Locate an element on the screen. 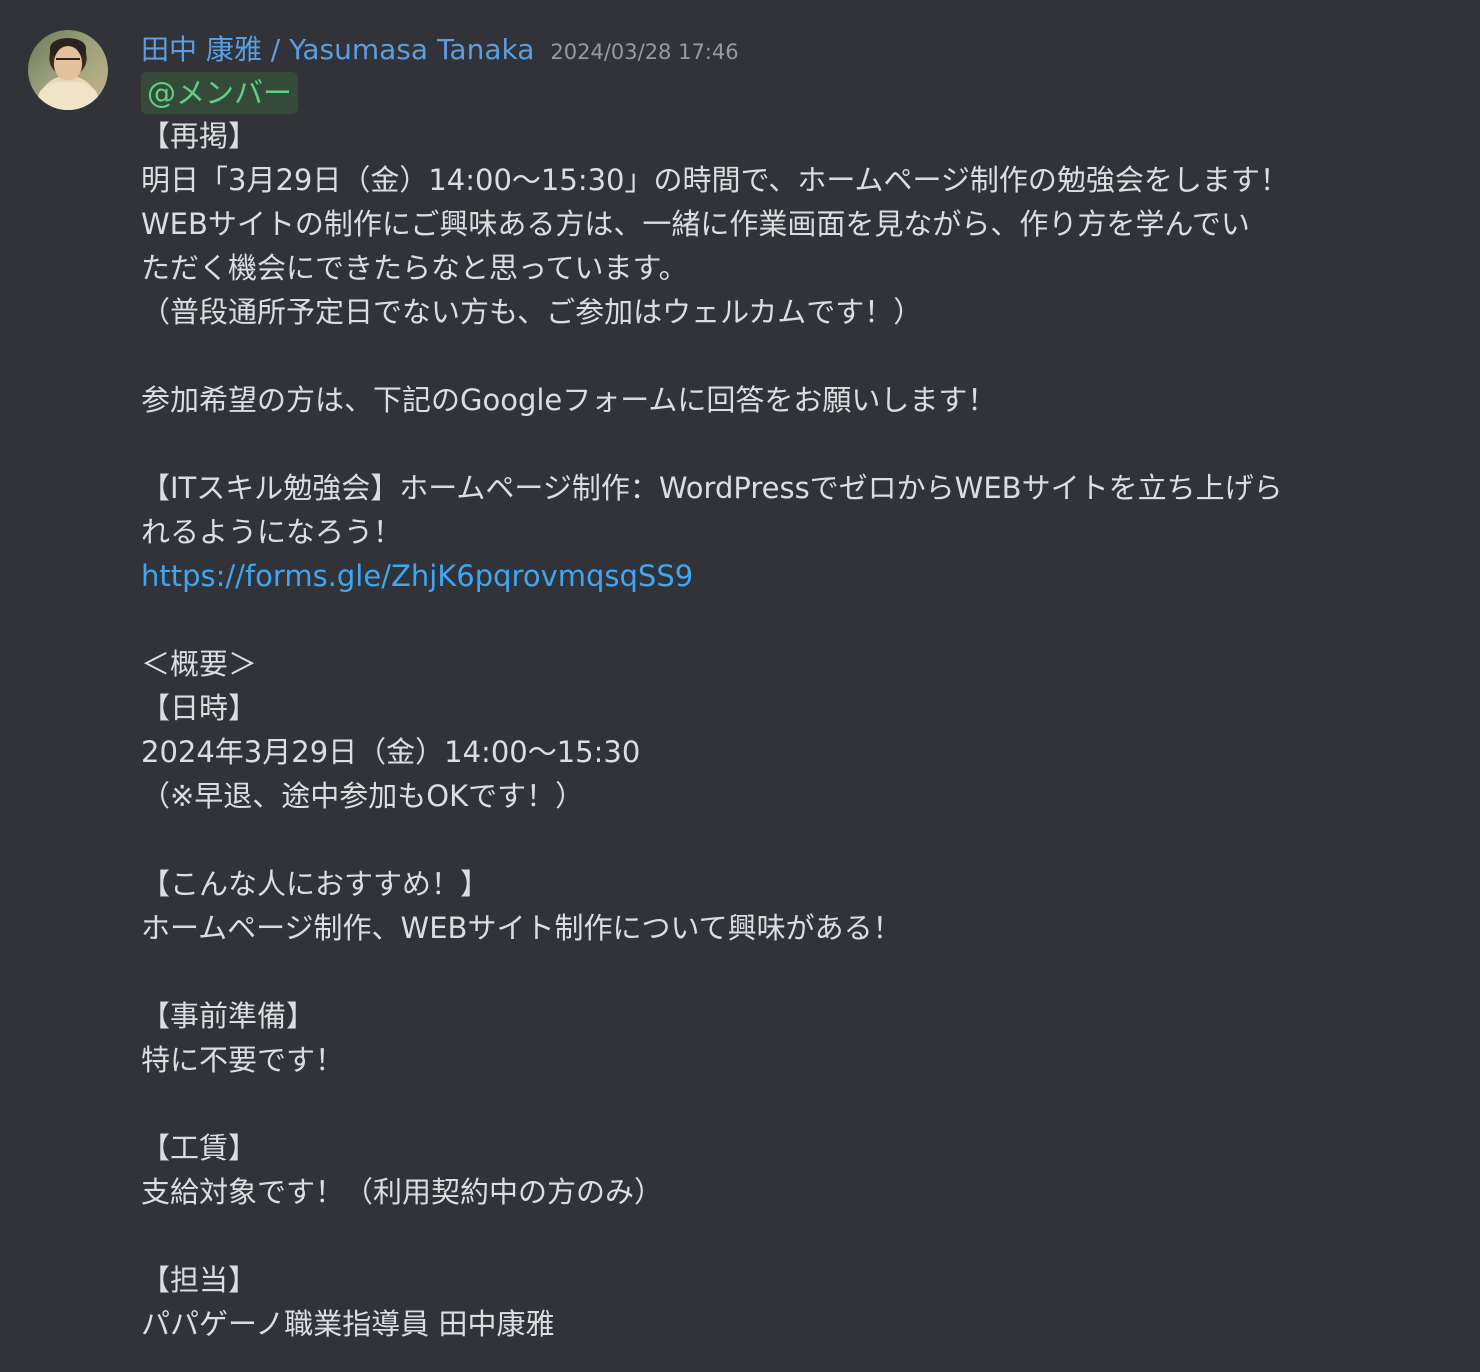  link-line: https://forms.gle/ZhjK6pqrovmqsqSS9 is located at coordinates (791, 576).